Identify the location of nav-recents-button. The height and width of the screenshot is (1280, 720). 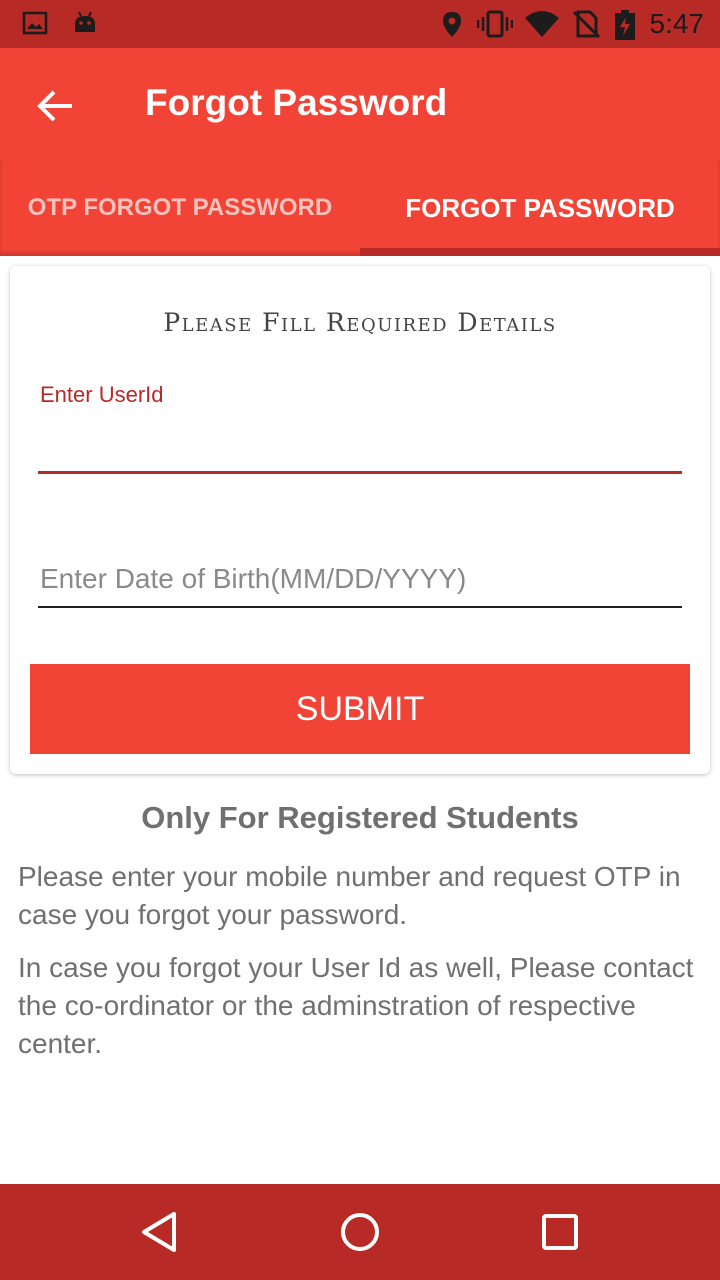
(560, 1232).